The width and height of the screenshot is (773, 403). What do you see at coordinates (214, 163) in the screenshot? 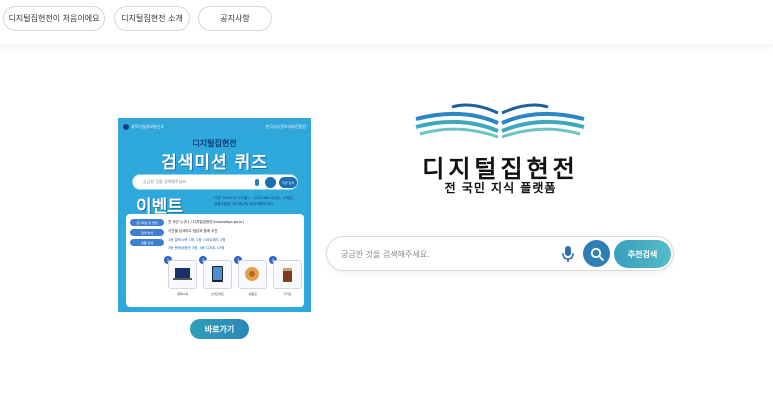
I see `banner-title: 검색미션 퀴즈` at bounding box center [214, 163].